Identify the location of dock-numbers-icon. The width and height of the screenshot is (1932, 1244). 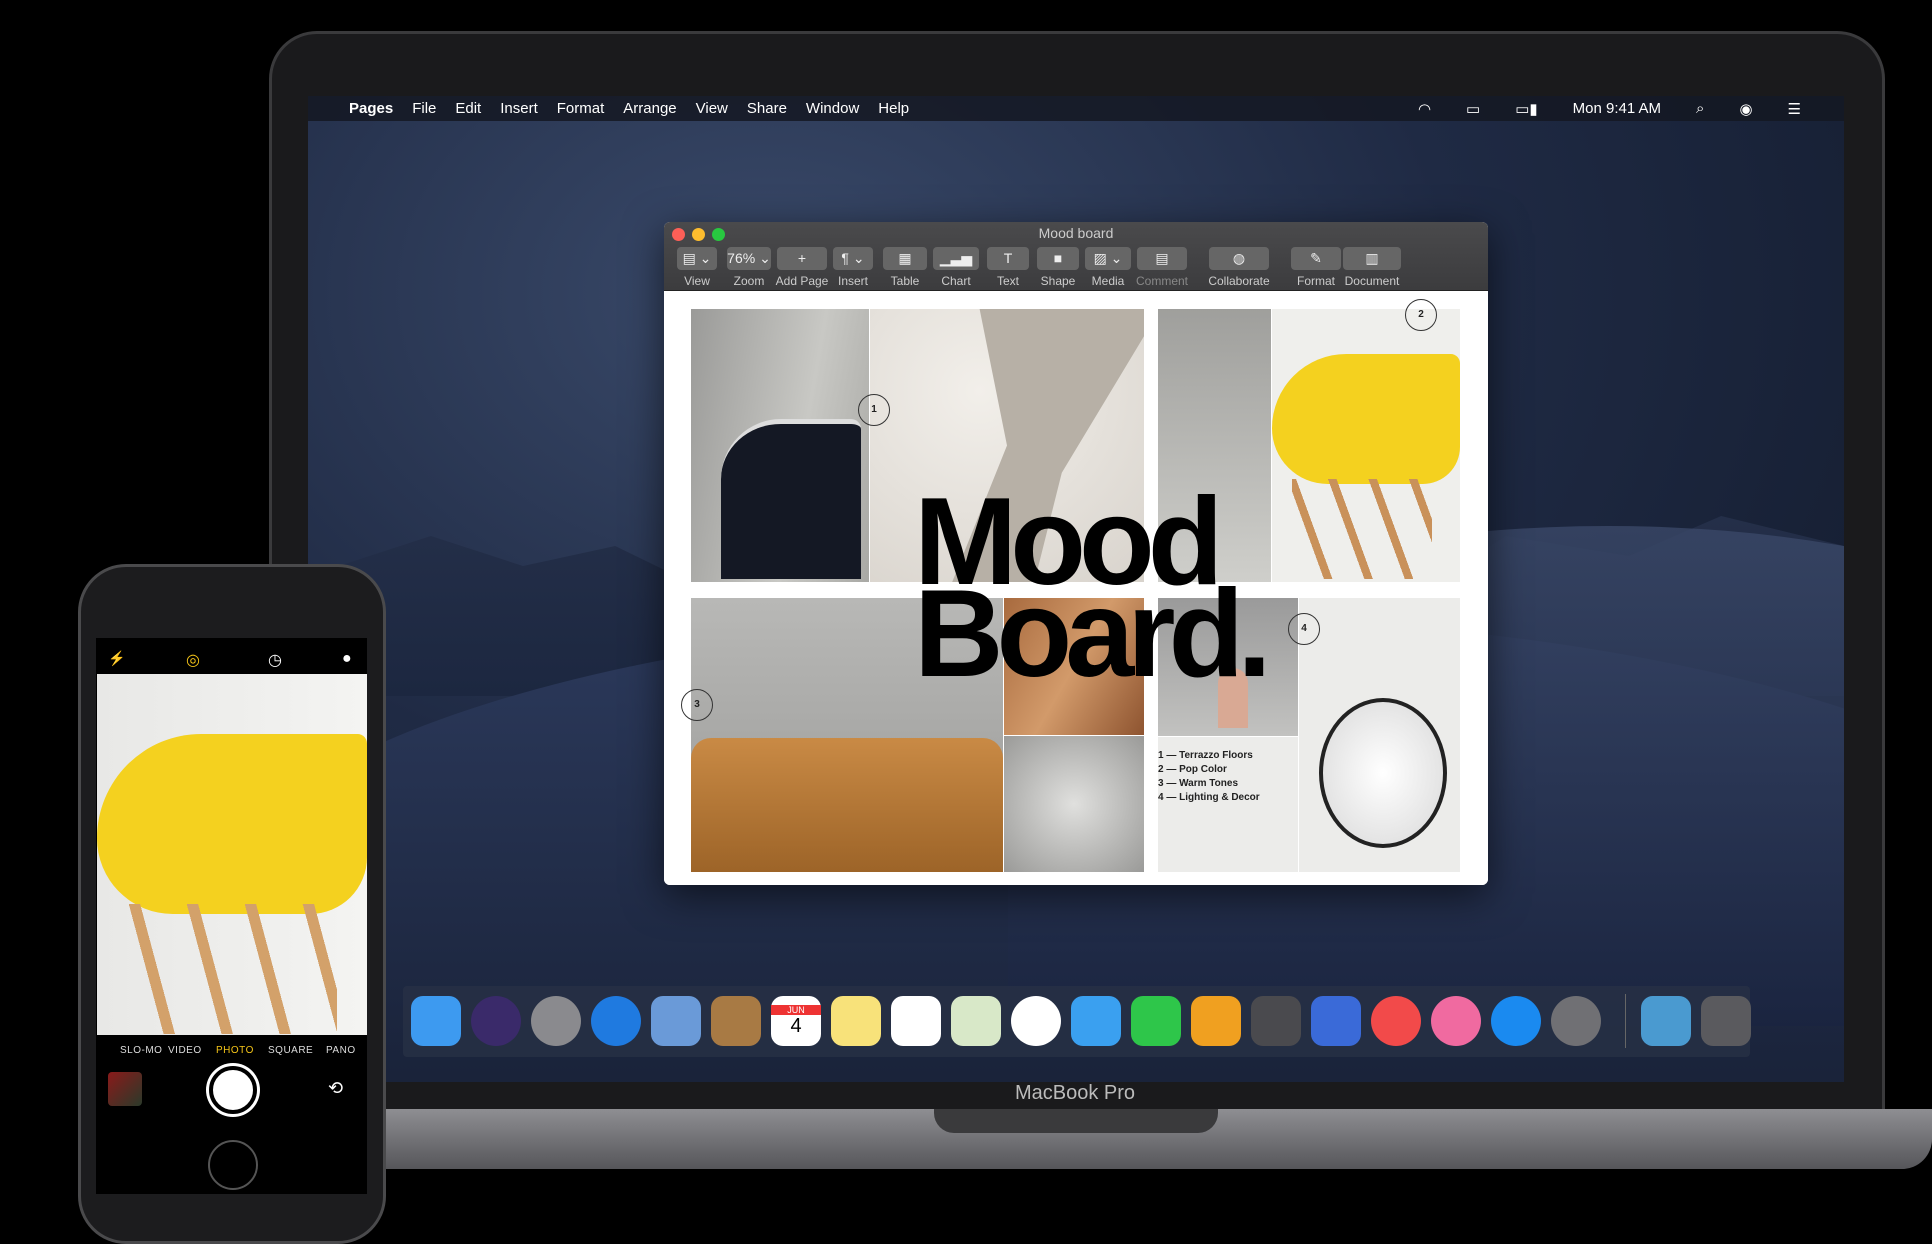
(1276, 1021).